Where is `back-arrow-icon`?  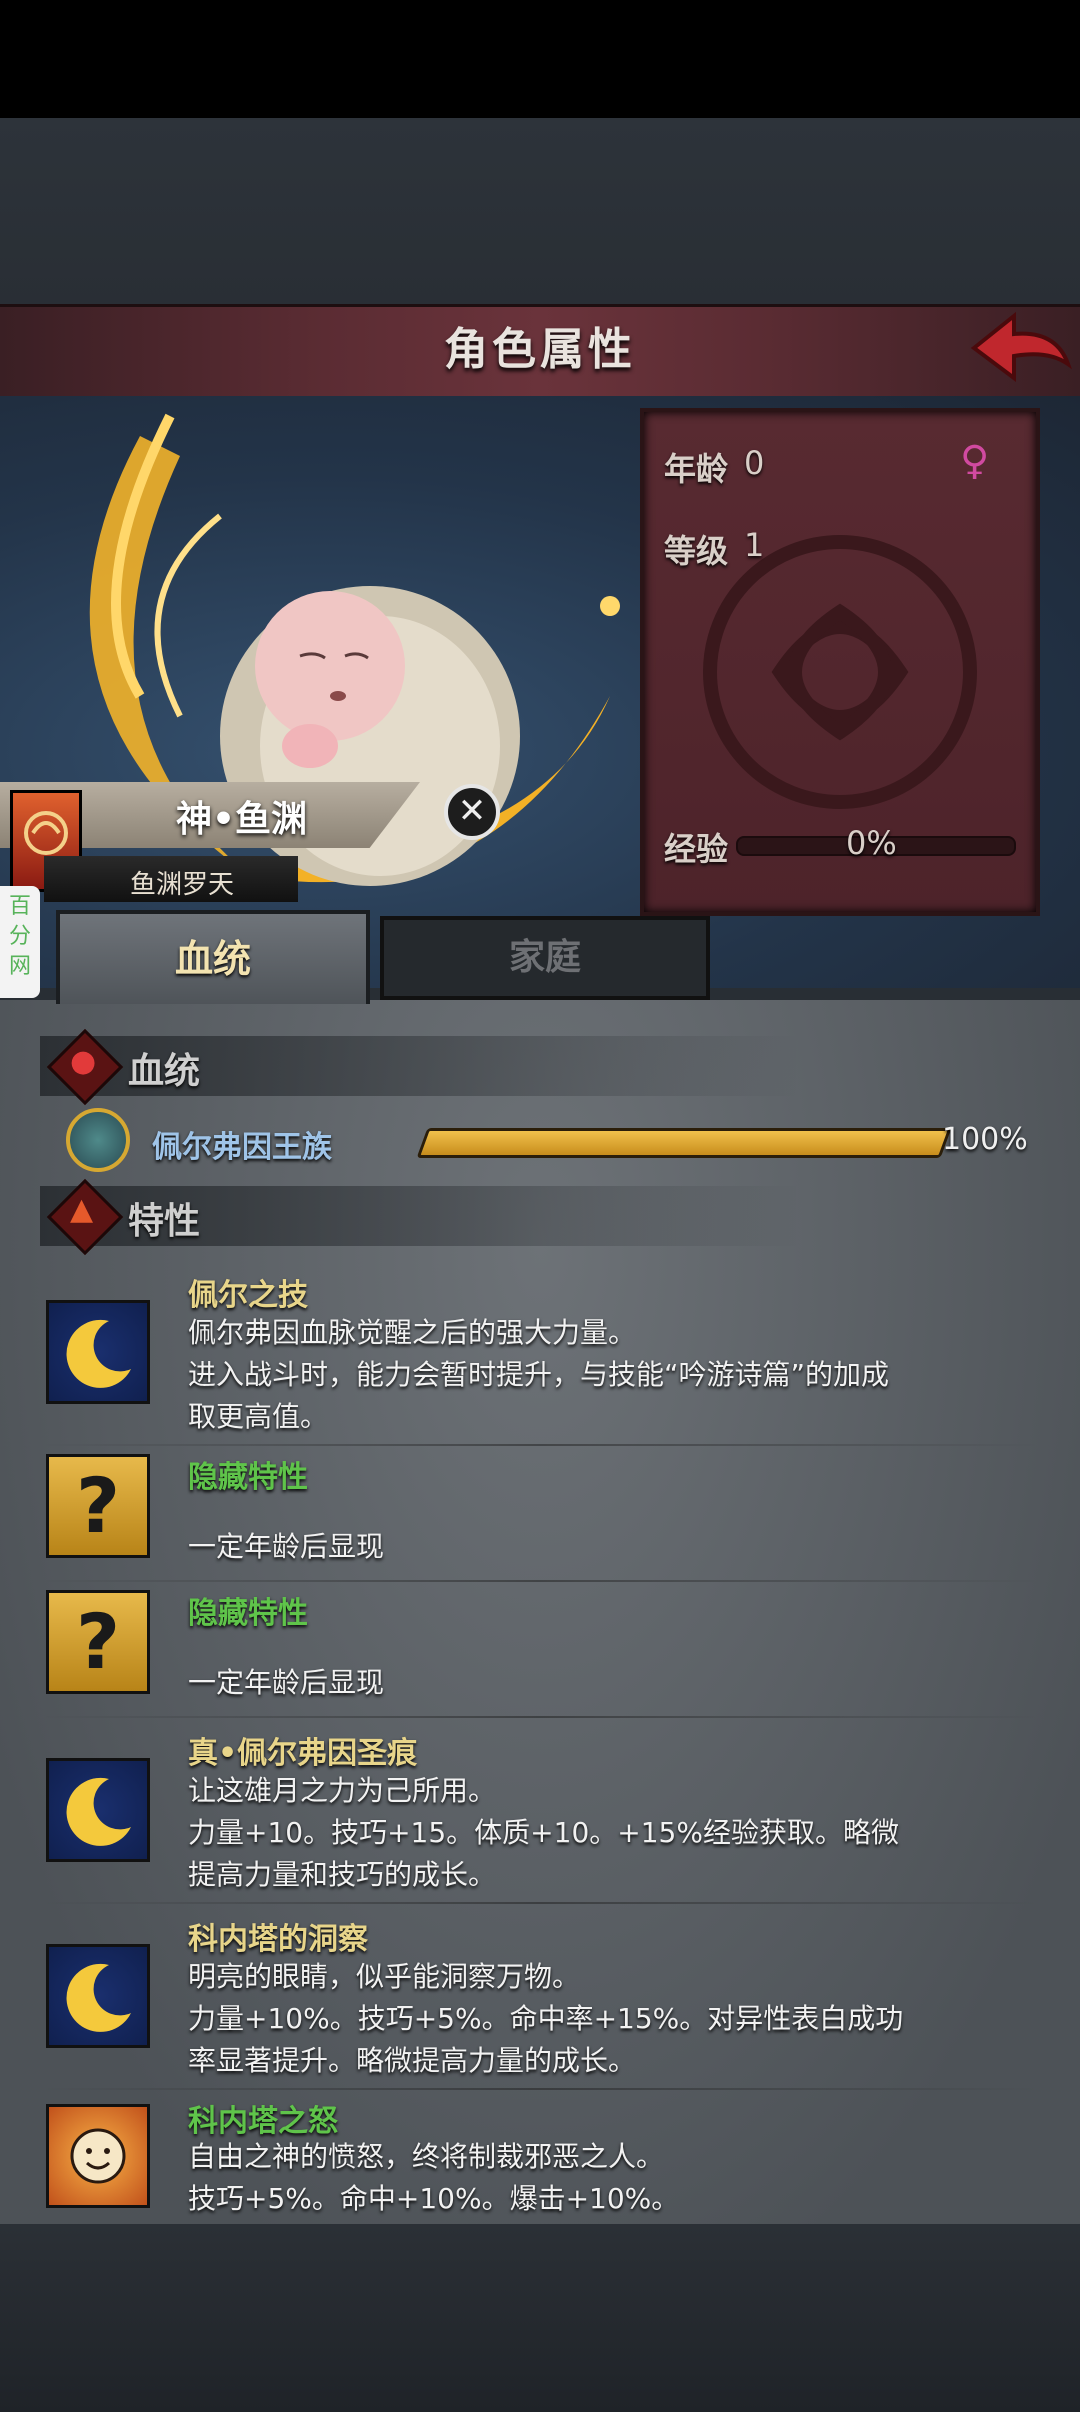 back-arrow-icon is located at coordinates (1021, 346).